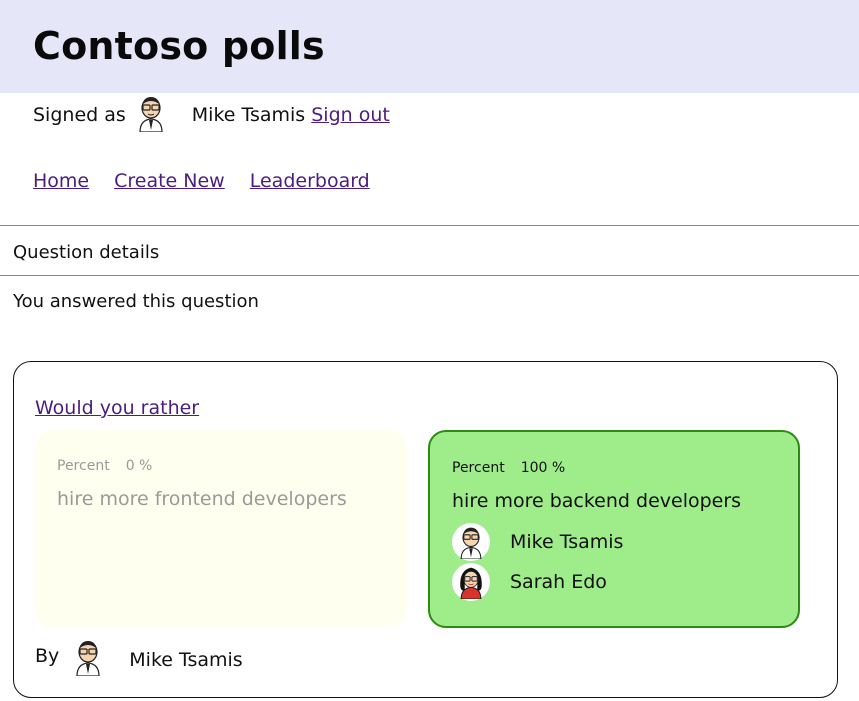  What do you see at coordinates (597, 501) in the screenshot?
I see `option-b-text: hire more backend developers` at bounding box center [597, 501].